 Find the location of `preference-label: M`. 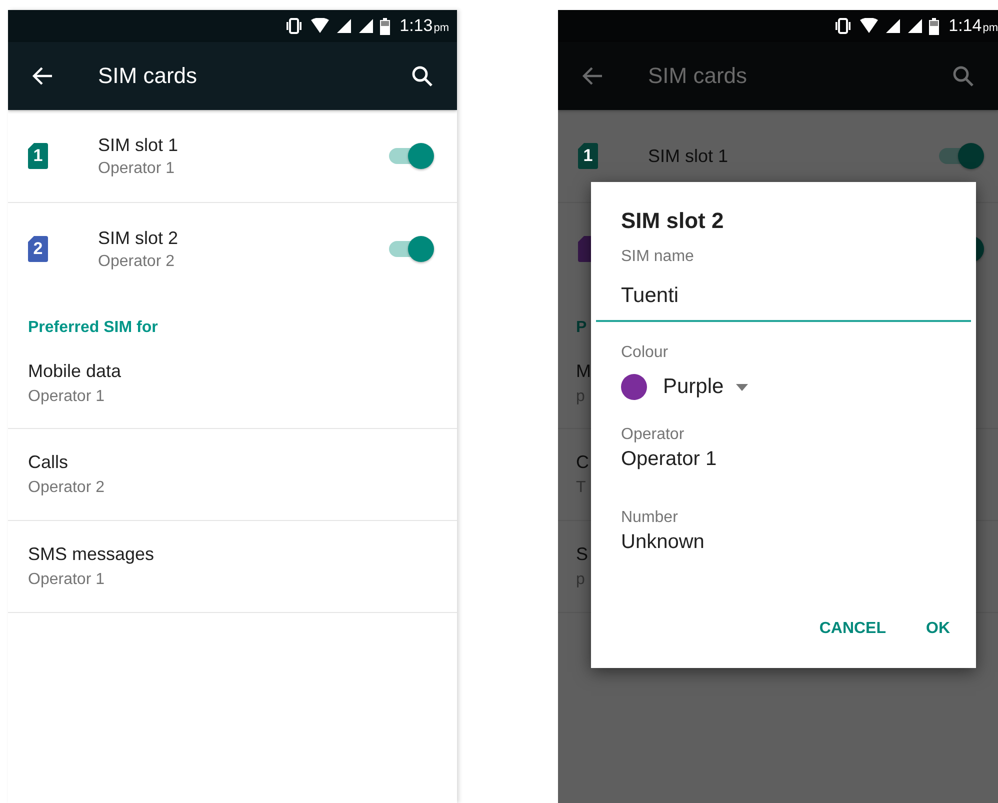

preference-label: M is located at coordinates (583, 371).